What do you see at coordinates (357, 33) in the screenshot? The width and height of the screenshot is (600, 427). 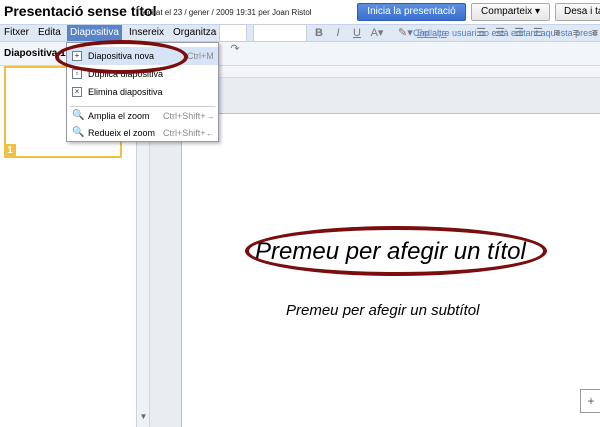 I see `underline-icon: U` at bounding box center [357, 33].